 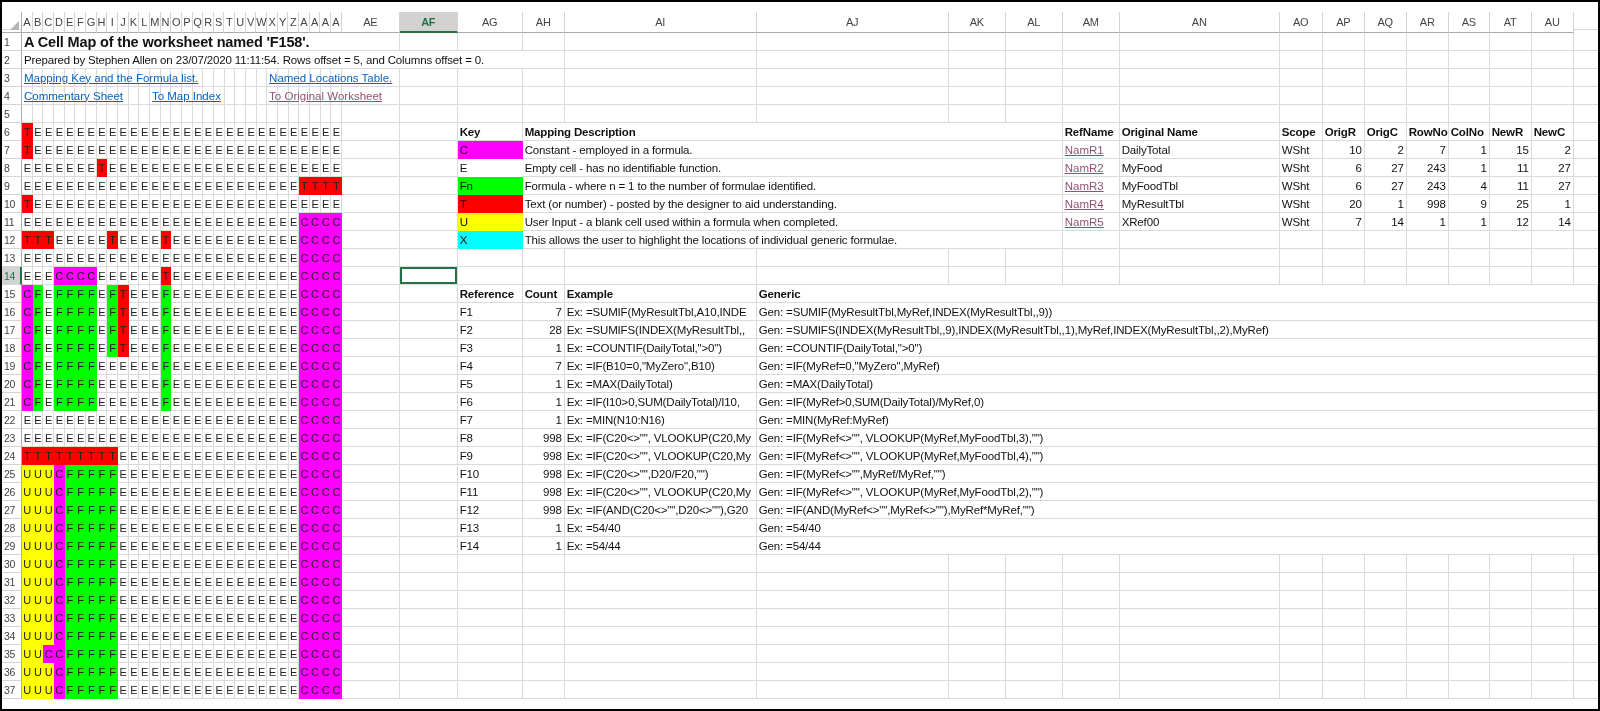 What do you see at coordinates (1091, 150) in the screenshot?
I see `ref-name-link: NamR1` at bounding box center [1091, 150].